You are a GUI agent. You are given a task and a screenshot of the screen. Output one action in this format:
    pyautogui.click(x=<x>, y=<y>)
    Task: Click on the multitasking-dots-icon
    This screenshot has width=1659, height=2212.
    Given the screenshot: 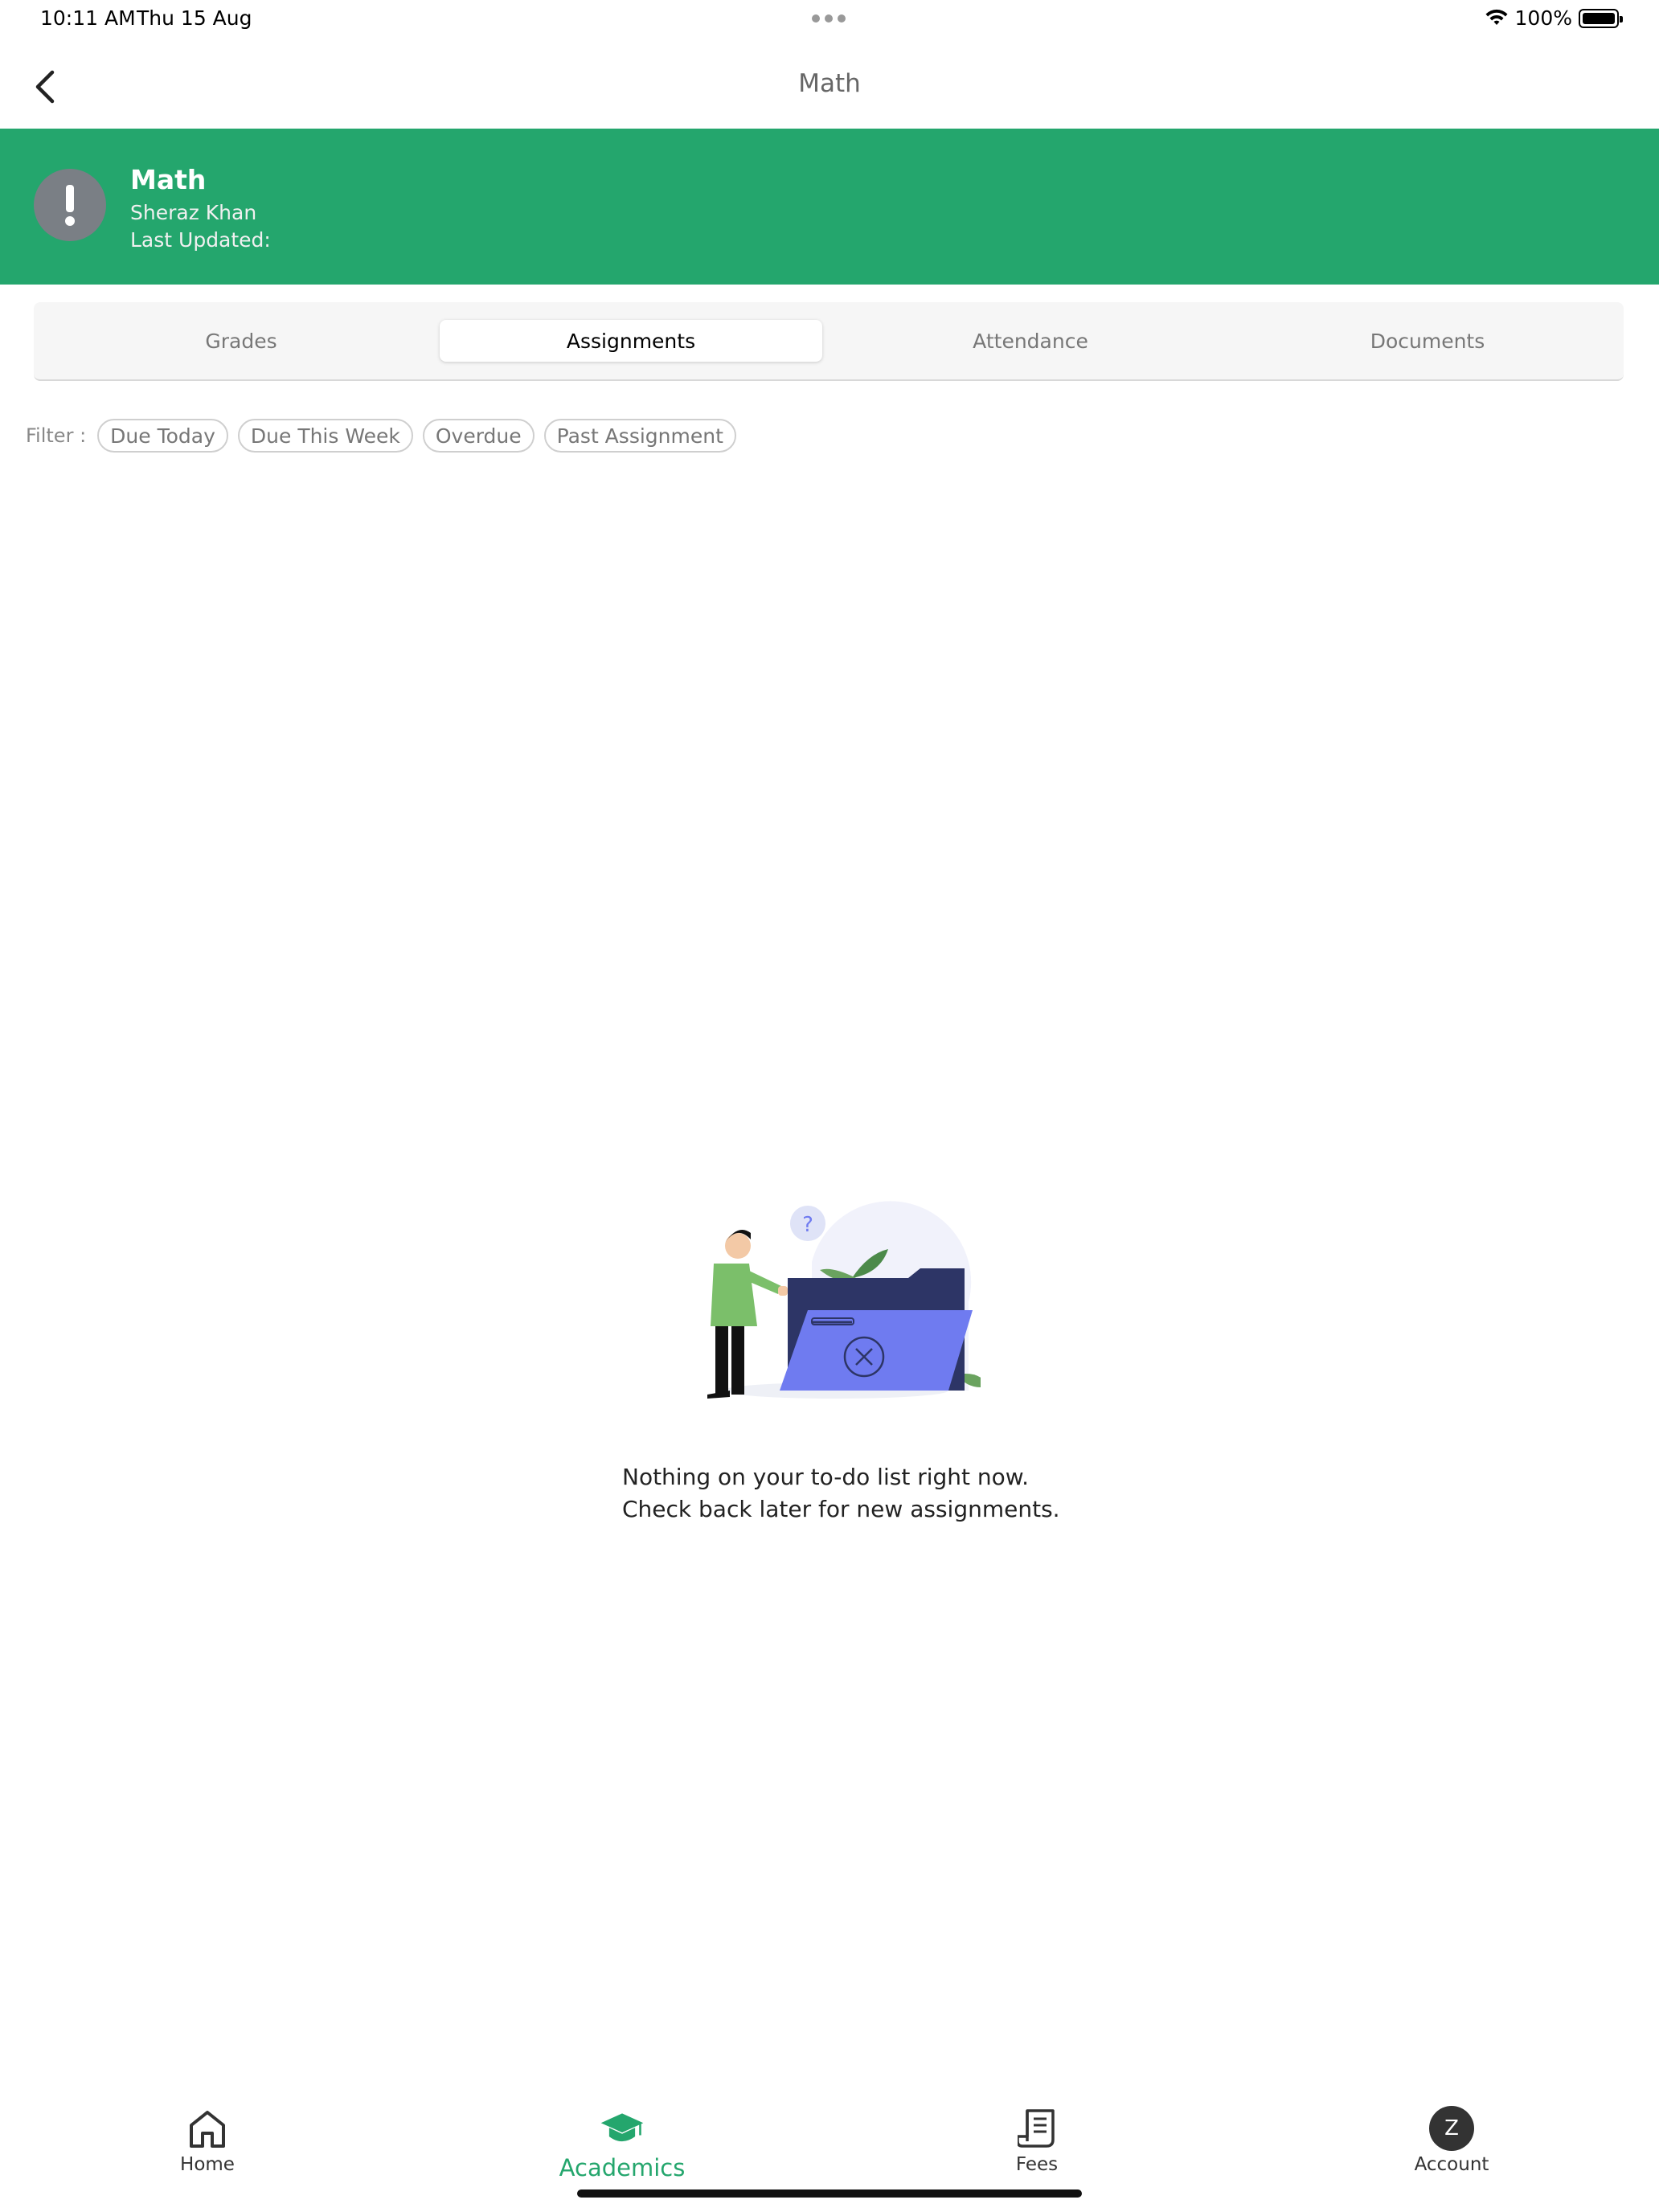 What is the action you would take?
    pyautogui.click(x=829, y=18)
    